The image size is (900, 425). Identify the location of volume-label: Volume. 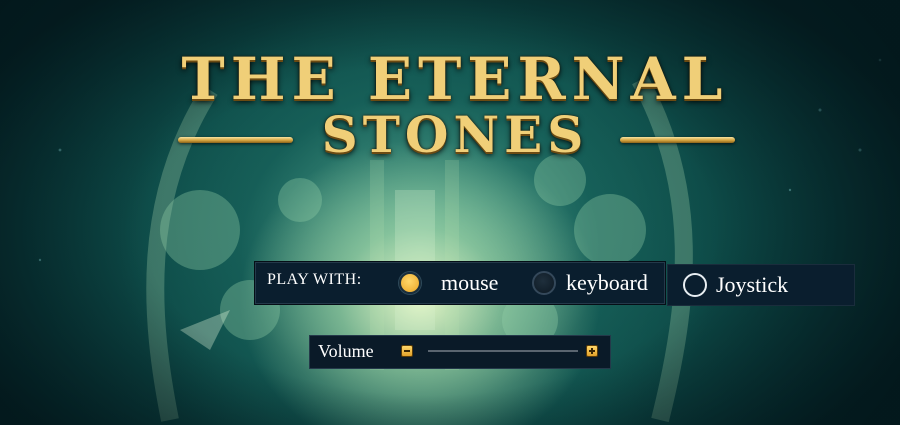
(346, 351).